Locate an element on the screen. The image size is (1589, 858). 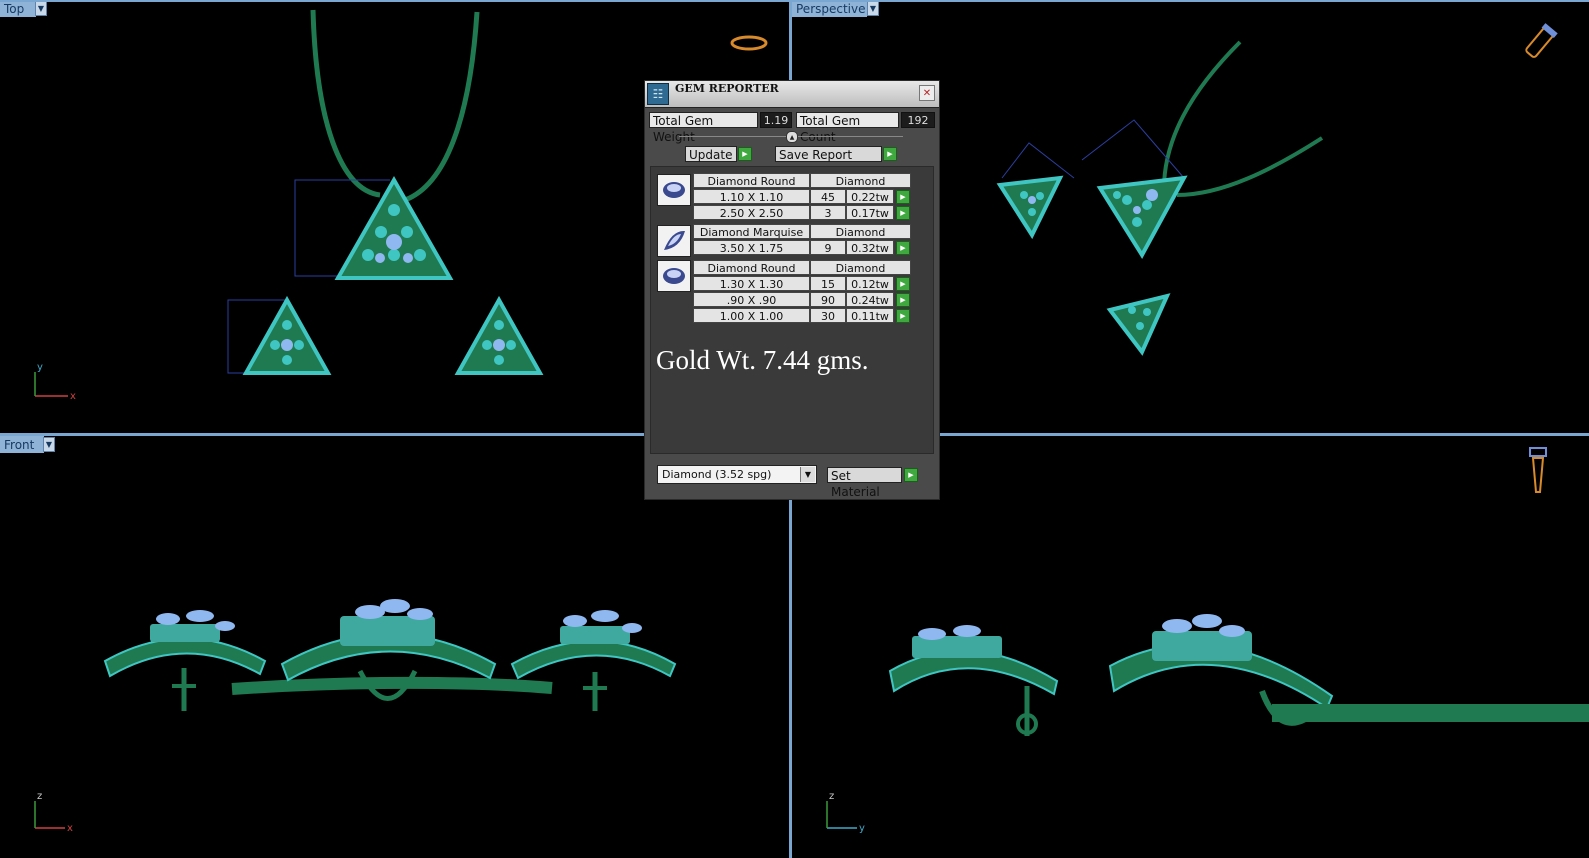
gem-count: 45 is located at coordinates (828, 196).